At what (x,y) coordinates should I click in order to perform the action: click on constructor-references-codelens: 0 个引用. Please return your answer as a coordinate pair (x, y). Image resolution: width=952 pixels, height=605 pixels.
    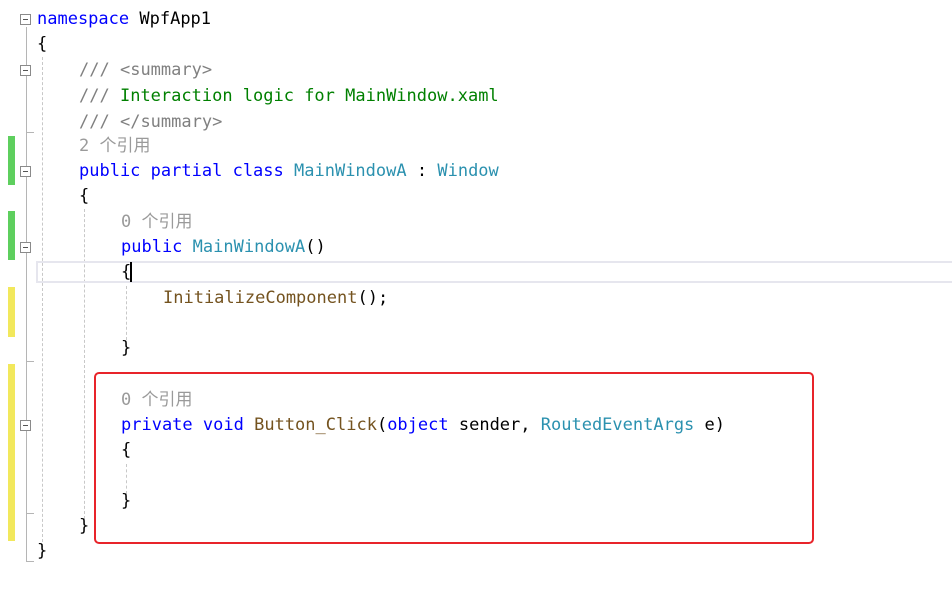
    Looking at the image, I should click on (156, 222).